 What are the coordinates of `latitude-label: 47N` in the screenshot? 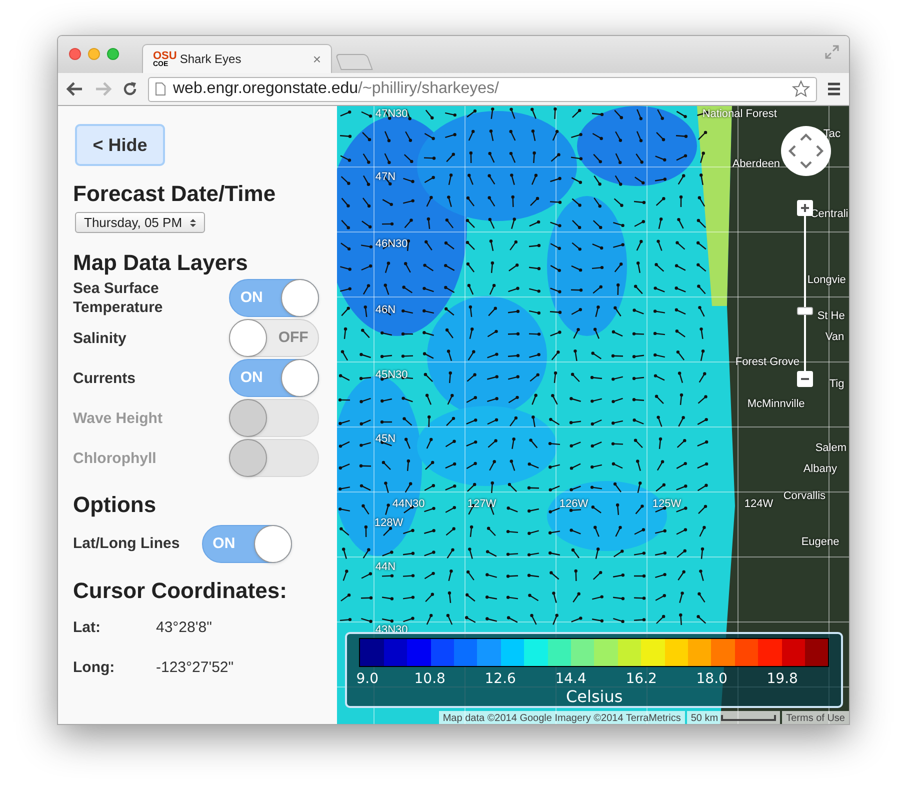 It's located at (385, 177).